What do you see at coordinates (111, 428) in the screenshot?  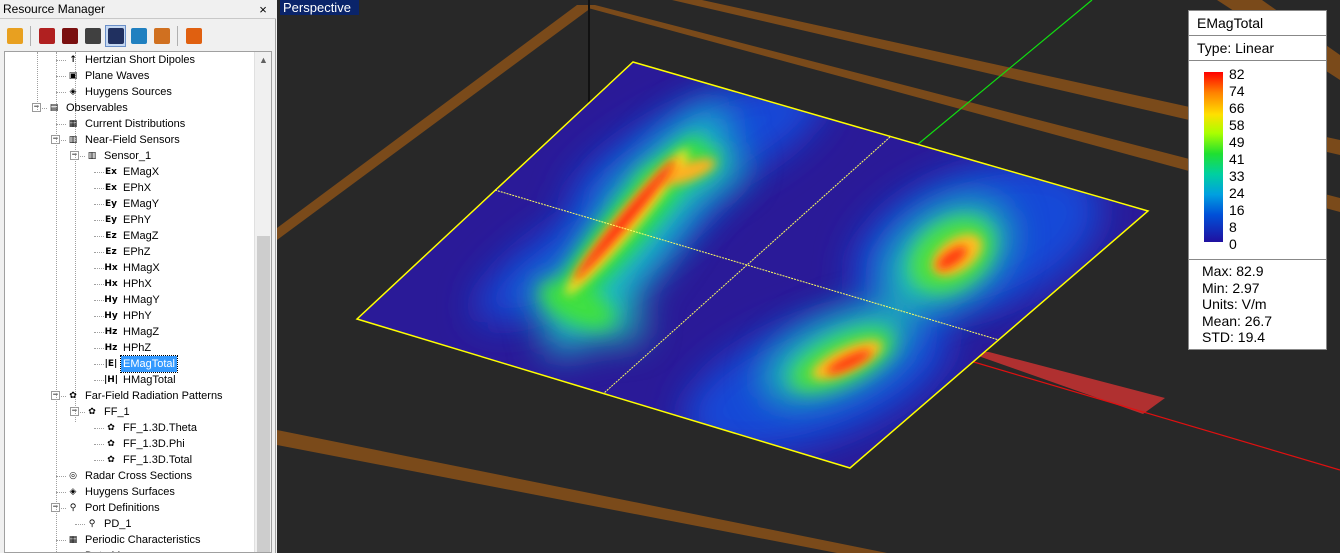 I see `far-field-theta-icon: ✿` at bounding box center [111, 428].